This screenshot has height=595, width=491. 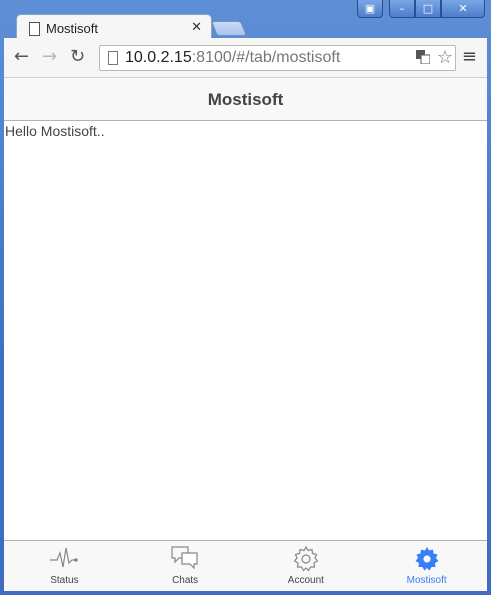 What do you see at coordinates (426, 580) in the screenshot?
I see `tab-label: Mostisoft` at bounding box center [426, 580].